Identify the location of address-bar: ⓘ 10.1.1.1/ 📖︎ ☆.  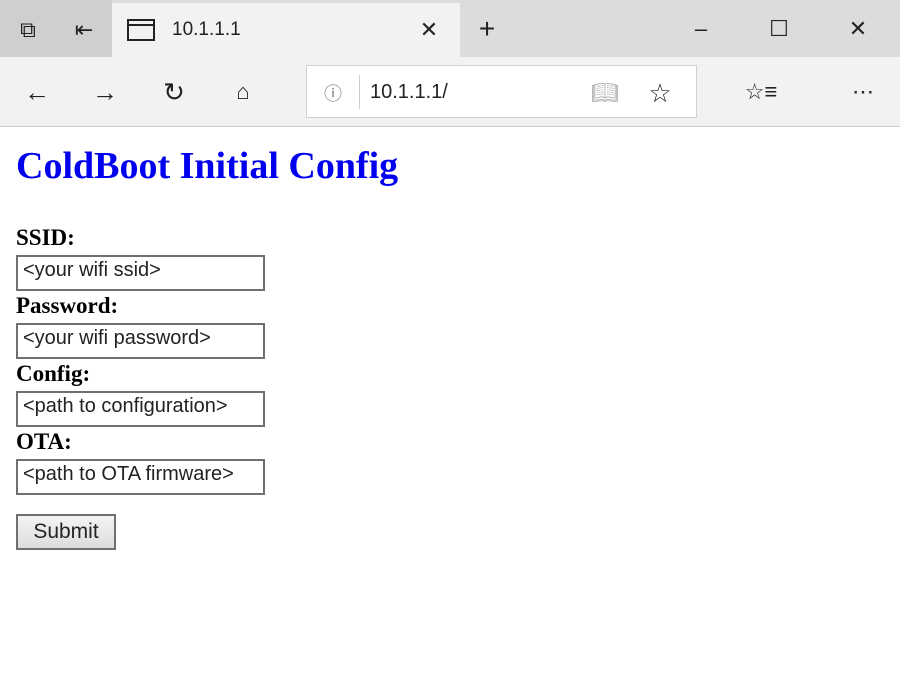
(501, 91).